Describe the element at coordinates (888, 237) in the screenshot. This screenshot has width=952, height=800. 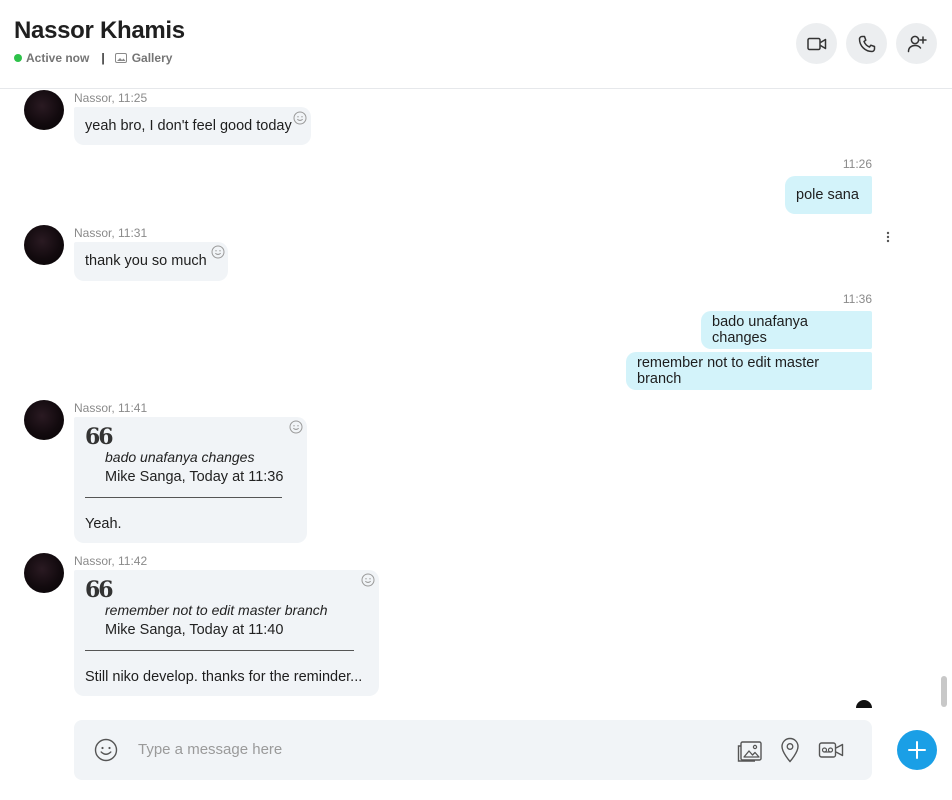
I see `more-options-icon` at that location.